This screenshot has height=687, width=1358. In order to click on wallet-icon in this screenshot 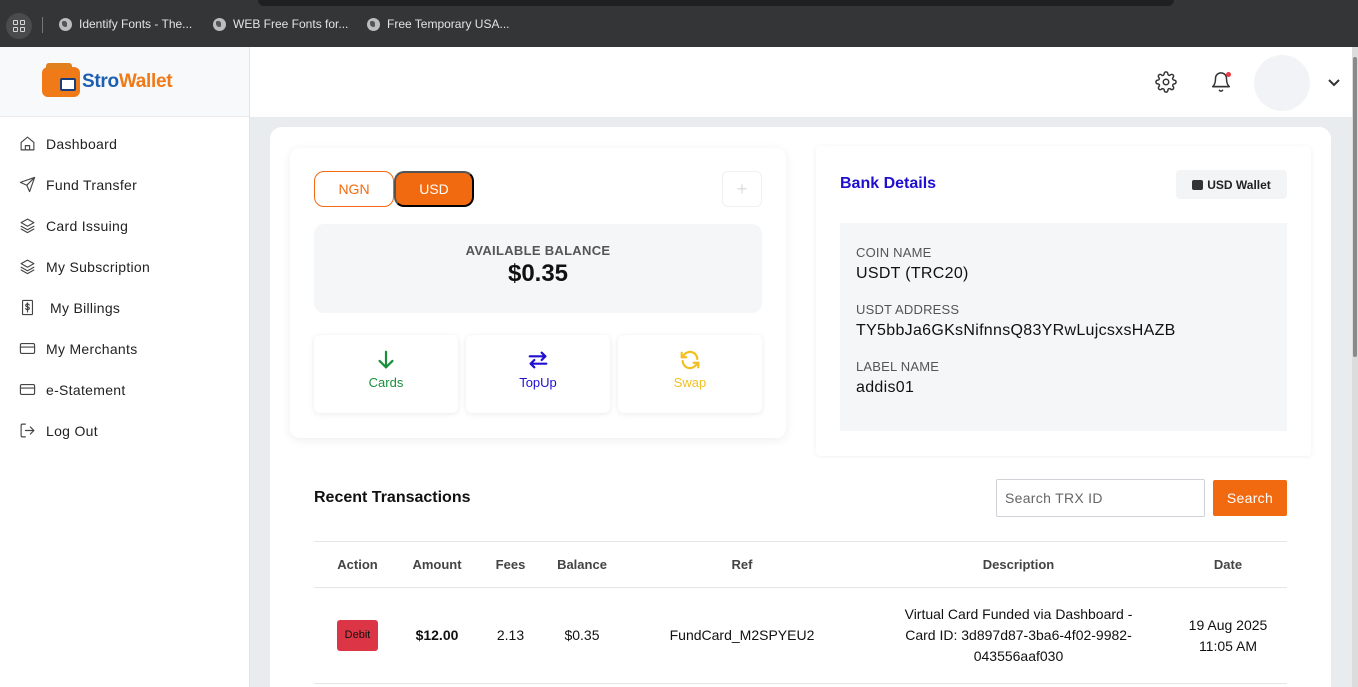, I will do `click(1198, 184)`.